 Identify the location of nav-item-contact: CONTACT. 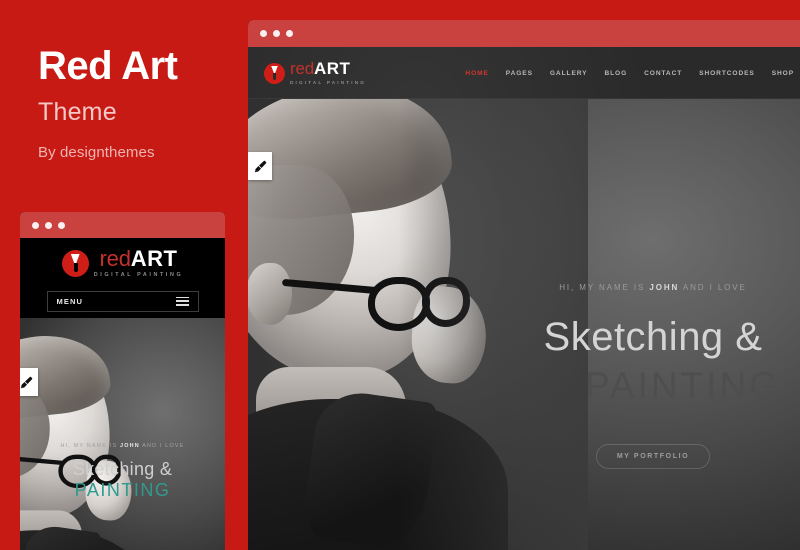
(663, 73).